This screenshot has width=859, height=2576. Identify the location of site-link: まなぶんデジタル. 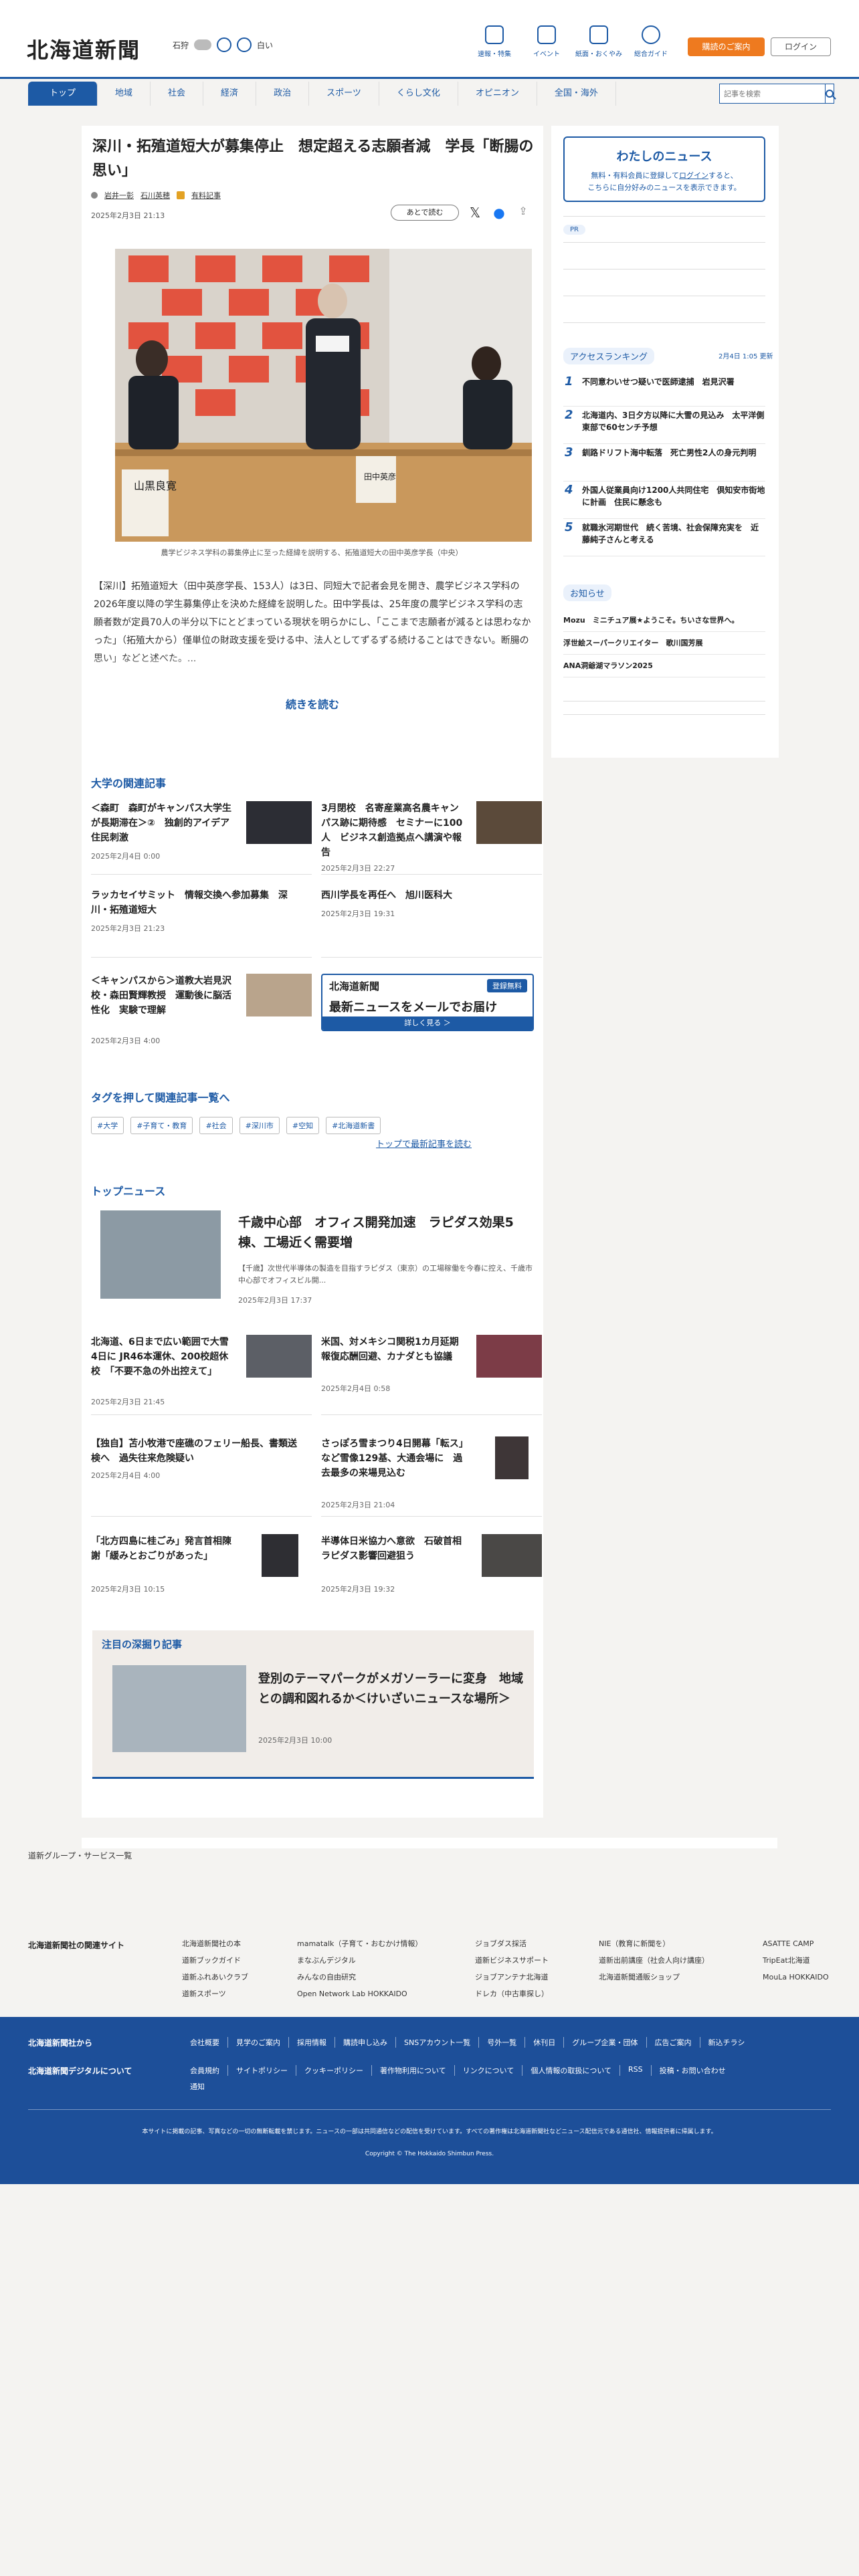
(360, 1960).